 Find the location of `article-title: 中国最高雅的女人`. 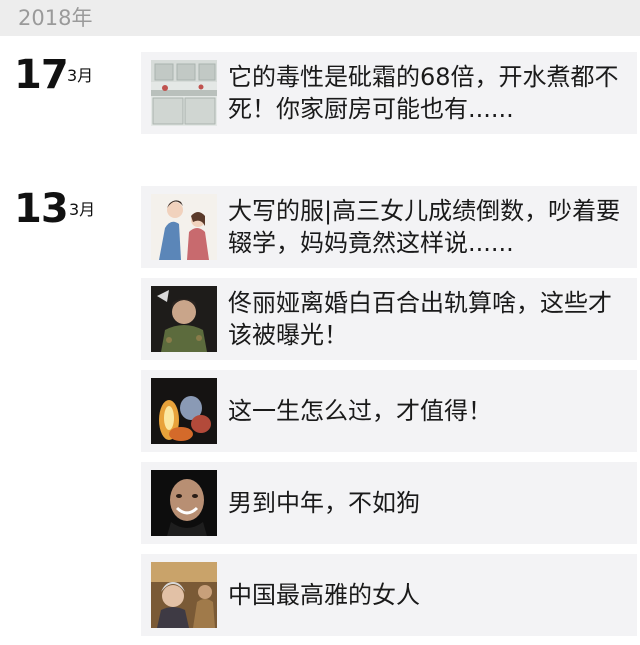

article-title: 中国最高雅的女人 is located at coordinates (324, 595).